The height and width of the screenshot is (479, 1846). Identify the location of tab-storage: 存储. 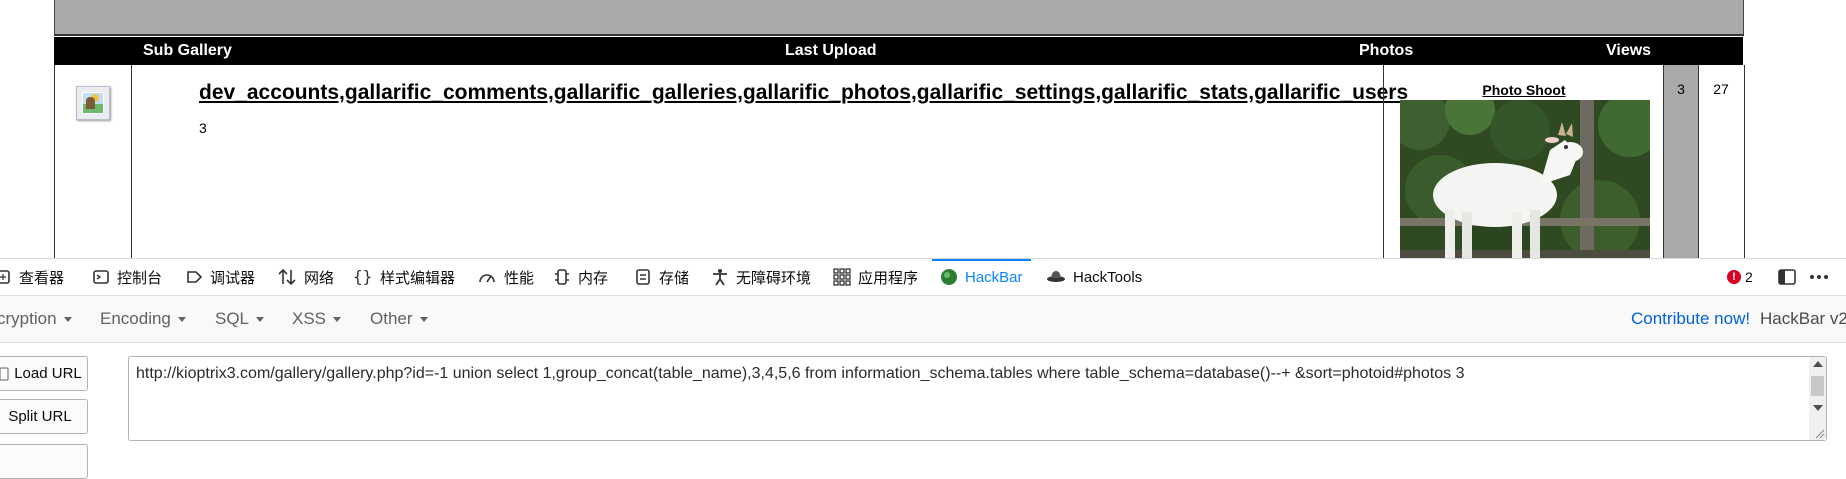
(661, 277).